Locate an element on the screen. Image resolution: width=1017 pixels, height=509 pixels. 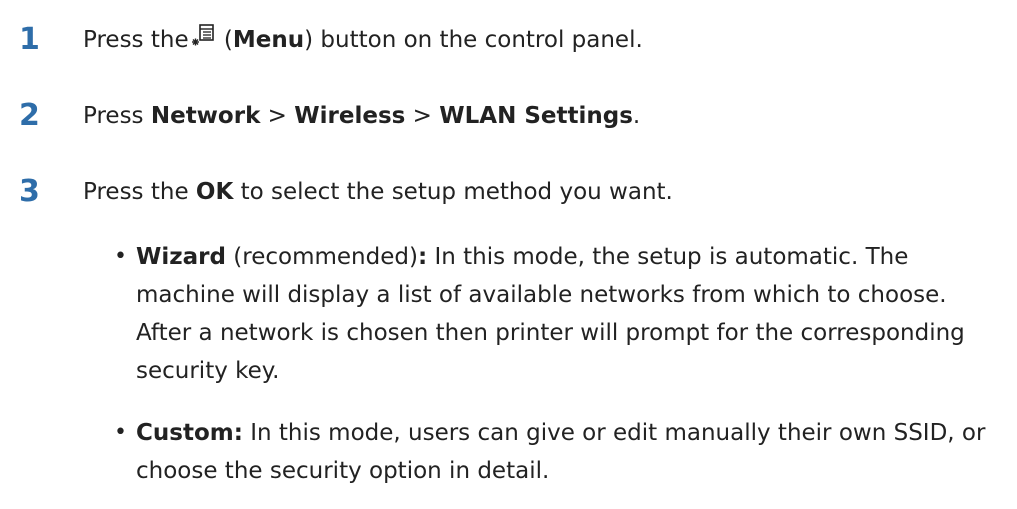
menu-icon is located at coordinates (203, 36).